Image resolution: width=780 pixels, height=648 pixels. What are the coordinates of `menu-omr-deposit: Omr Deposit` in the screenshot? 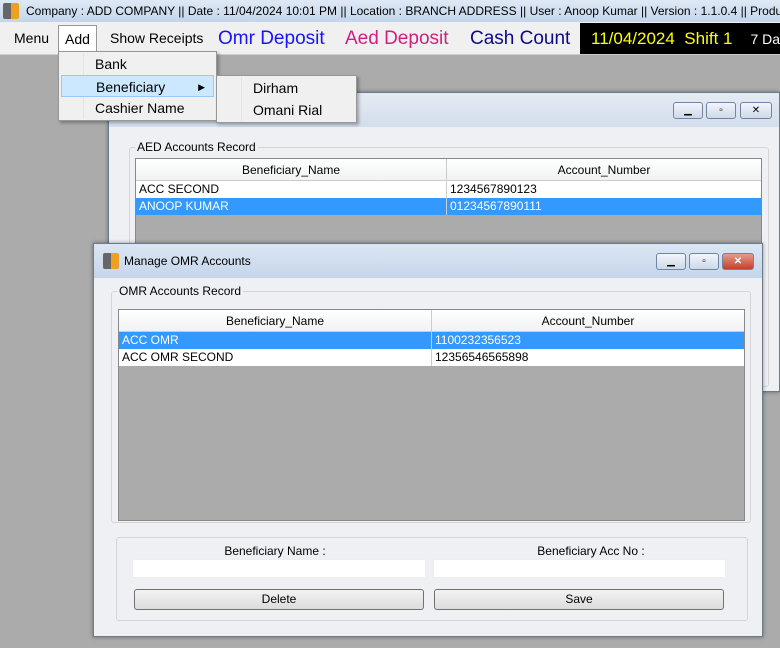 It's located at (271, 38).